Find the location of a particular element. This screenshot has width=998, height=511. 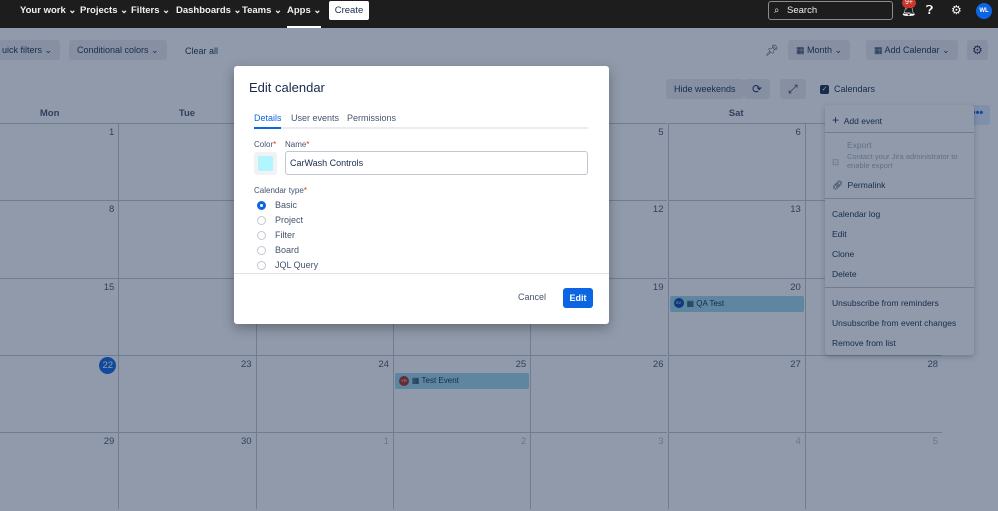

settings-icon: ⚙ is located at coordinates (956, 10).